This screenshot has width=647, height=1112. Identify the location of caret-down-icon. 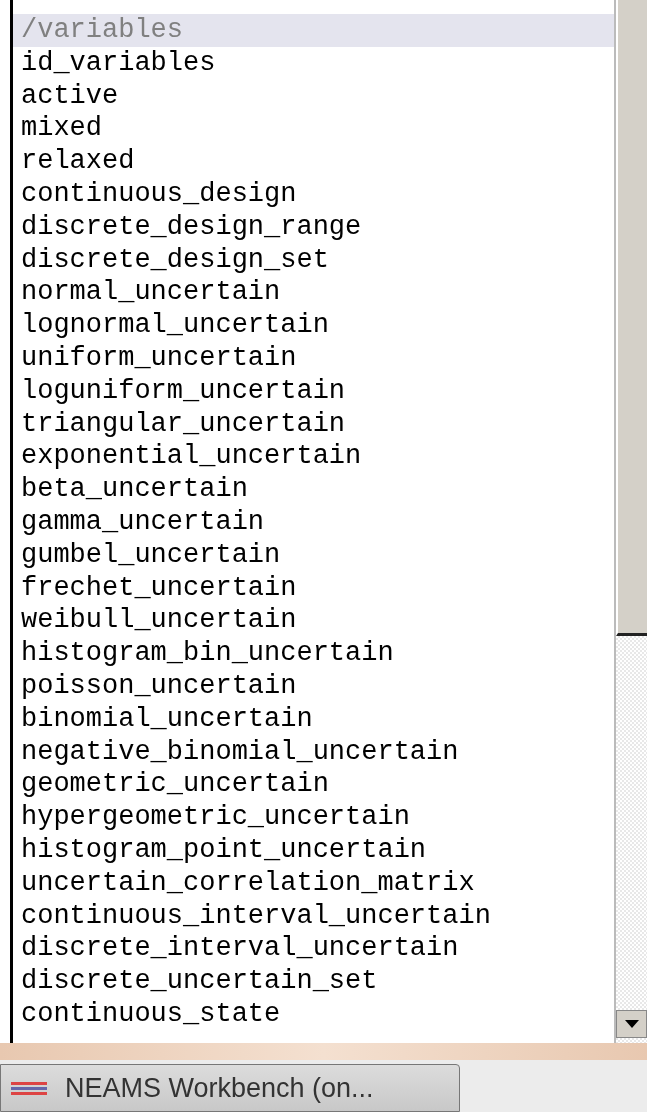
(631, 1024).